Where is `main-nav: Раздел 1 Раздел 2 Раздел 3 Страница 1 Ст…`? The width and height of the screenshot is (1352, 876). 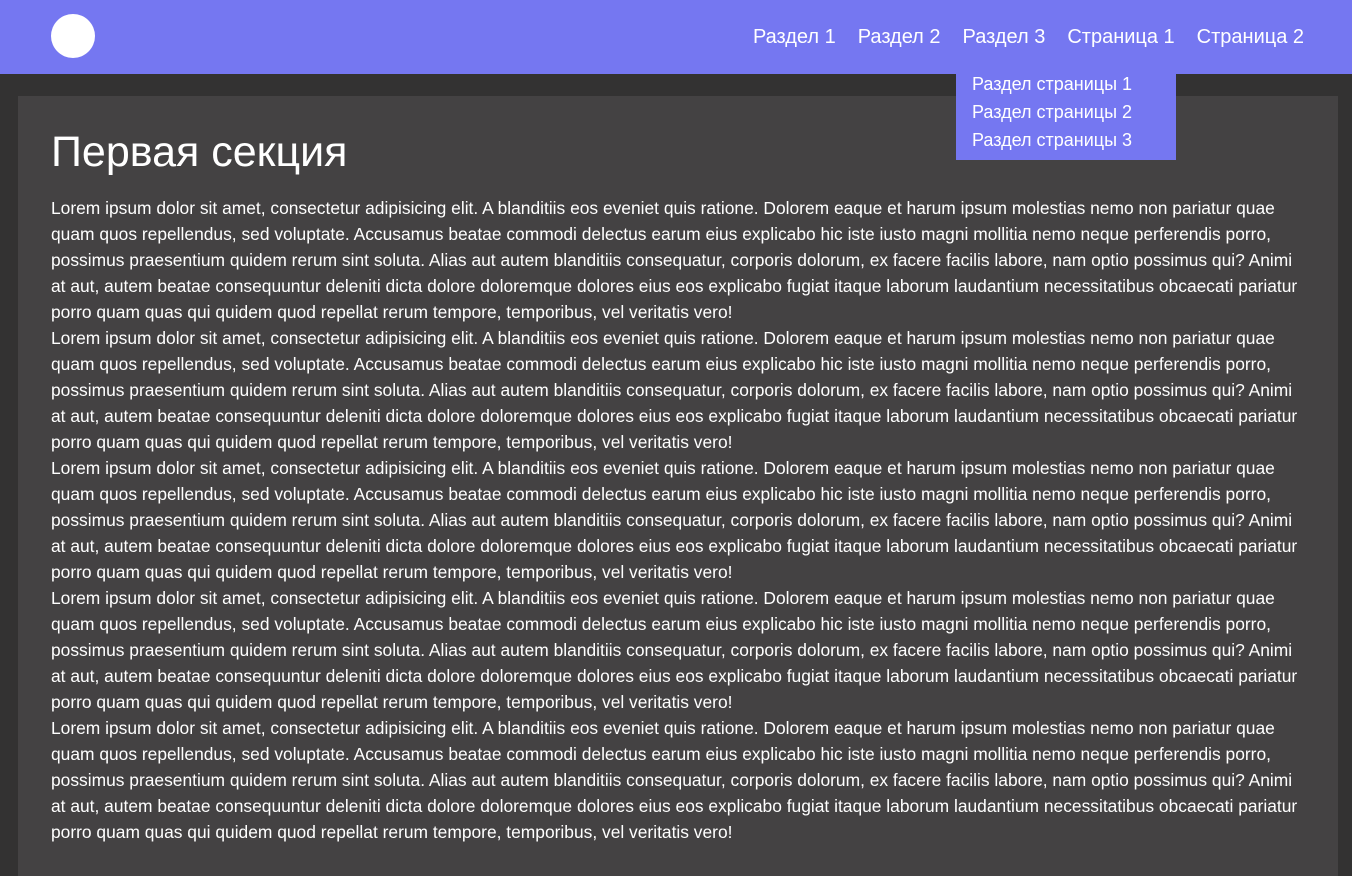 main-nav: Раздел 1 Раздел 2 Раздел 3 Страница 1 Ст… is located at coordinates (1017, 37).